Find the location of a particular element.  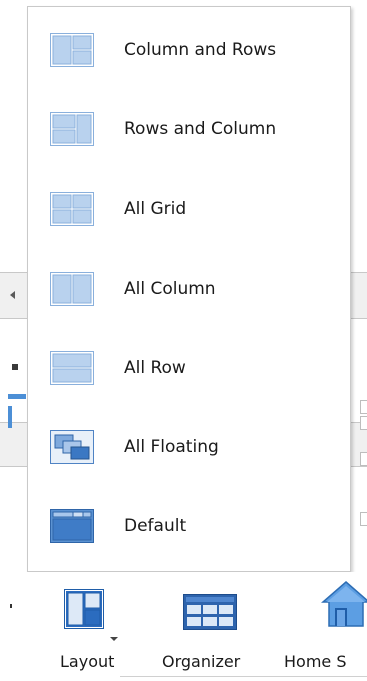

organizer-button-label: Organizer is located at coordinates (201, 661).